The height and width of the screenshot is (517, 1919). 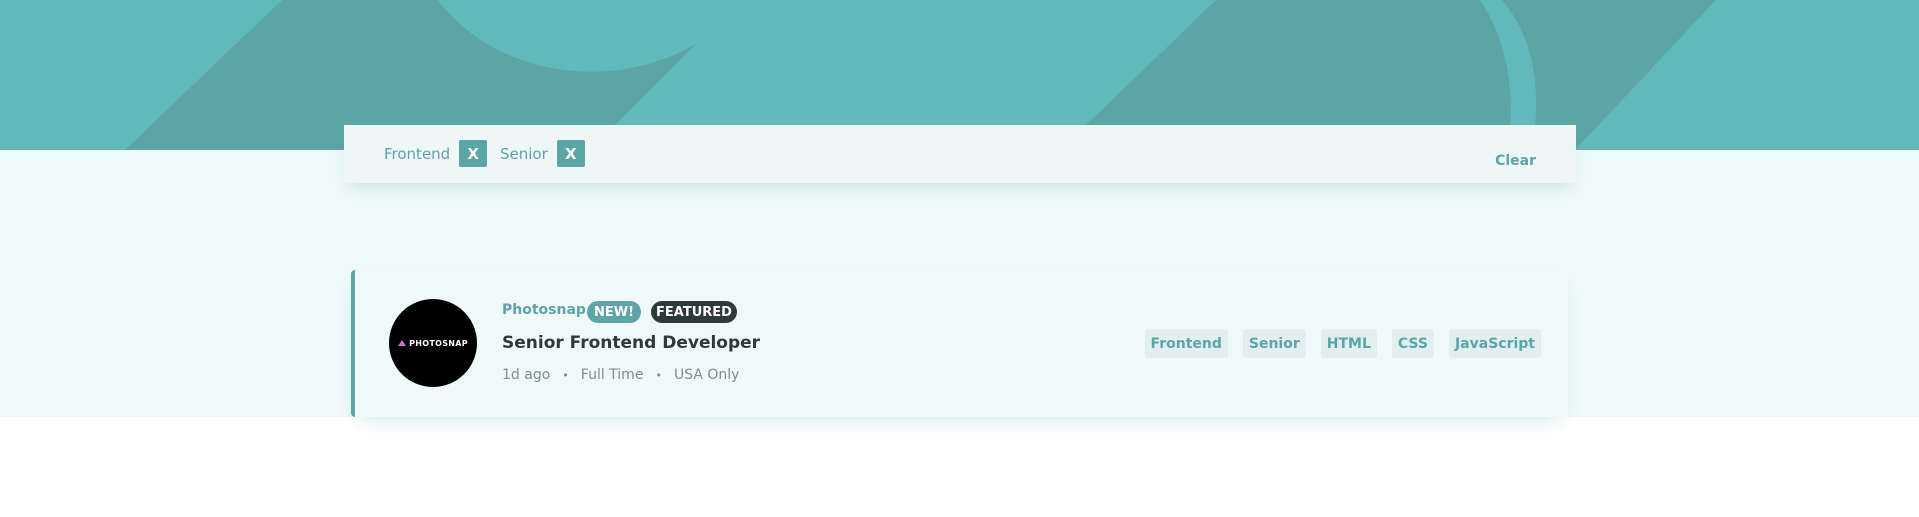 What do you see at coordinates (438, 343) in the screenshot?
I see `logo-text: PHOTOSNAP` at bounding box center [438, 343].